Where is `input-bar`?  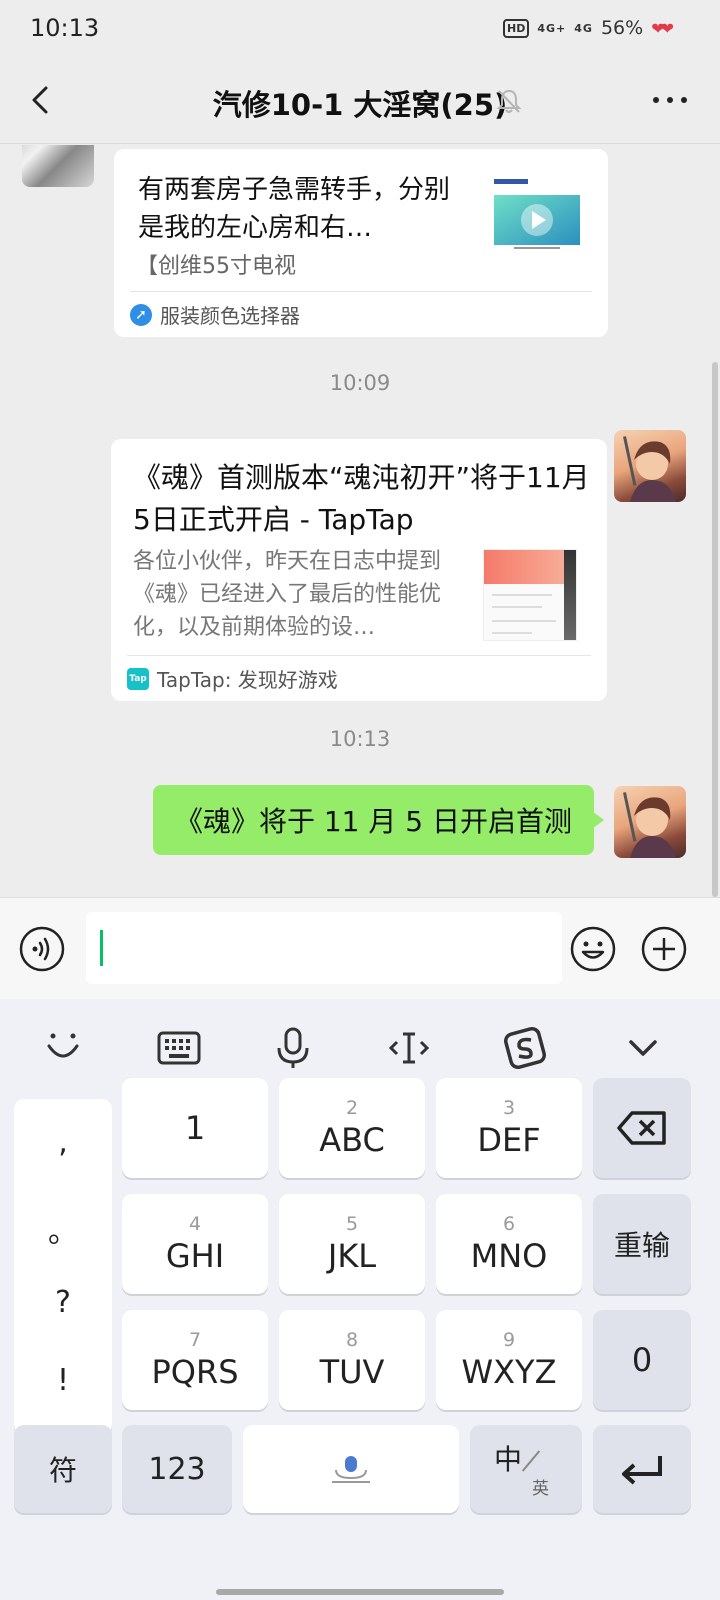
input-bar is located at coordinates (360, 948).